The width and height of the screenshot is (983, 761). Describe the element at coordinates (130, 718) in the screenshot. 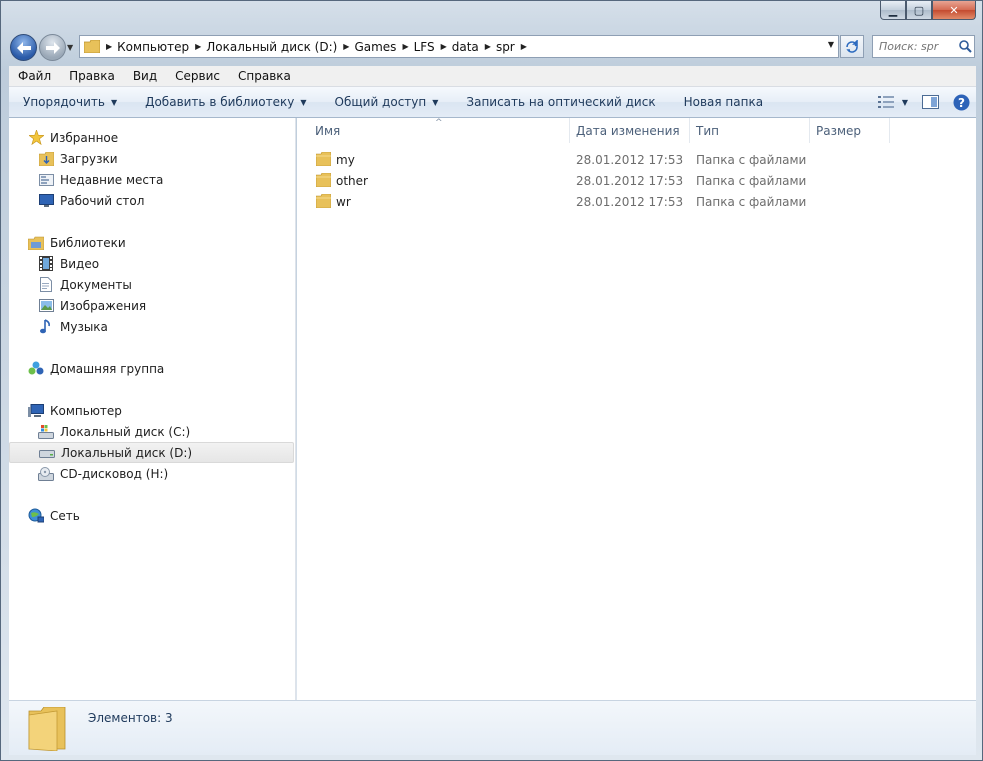

I see `item-count: Элементов: 3` at that location.